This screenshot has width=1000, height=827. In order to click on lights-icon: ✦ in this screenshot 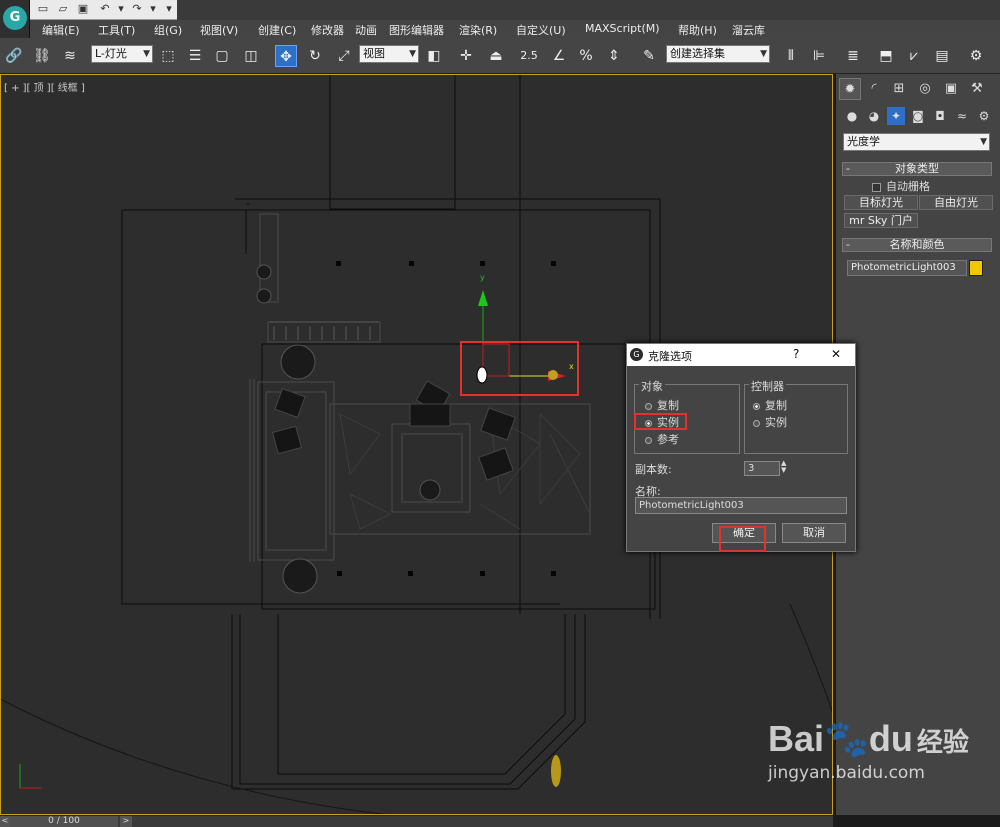, I will do `click(896, 116)`.